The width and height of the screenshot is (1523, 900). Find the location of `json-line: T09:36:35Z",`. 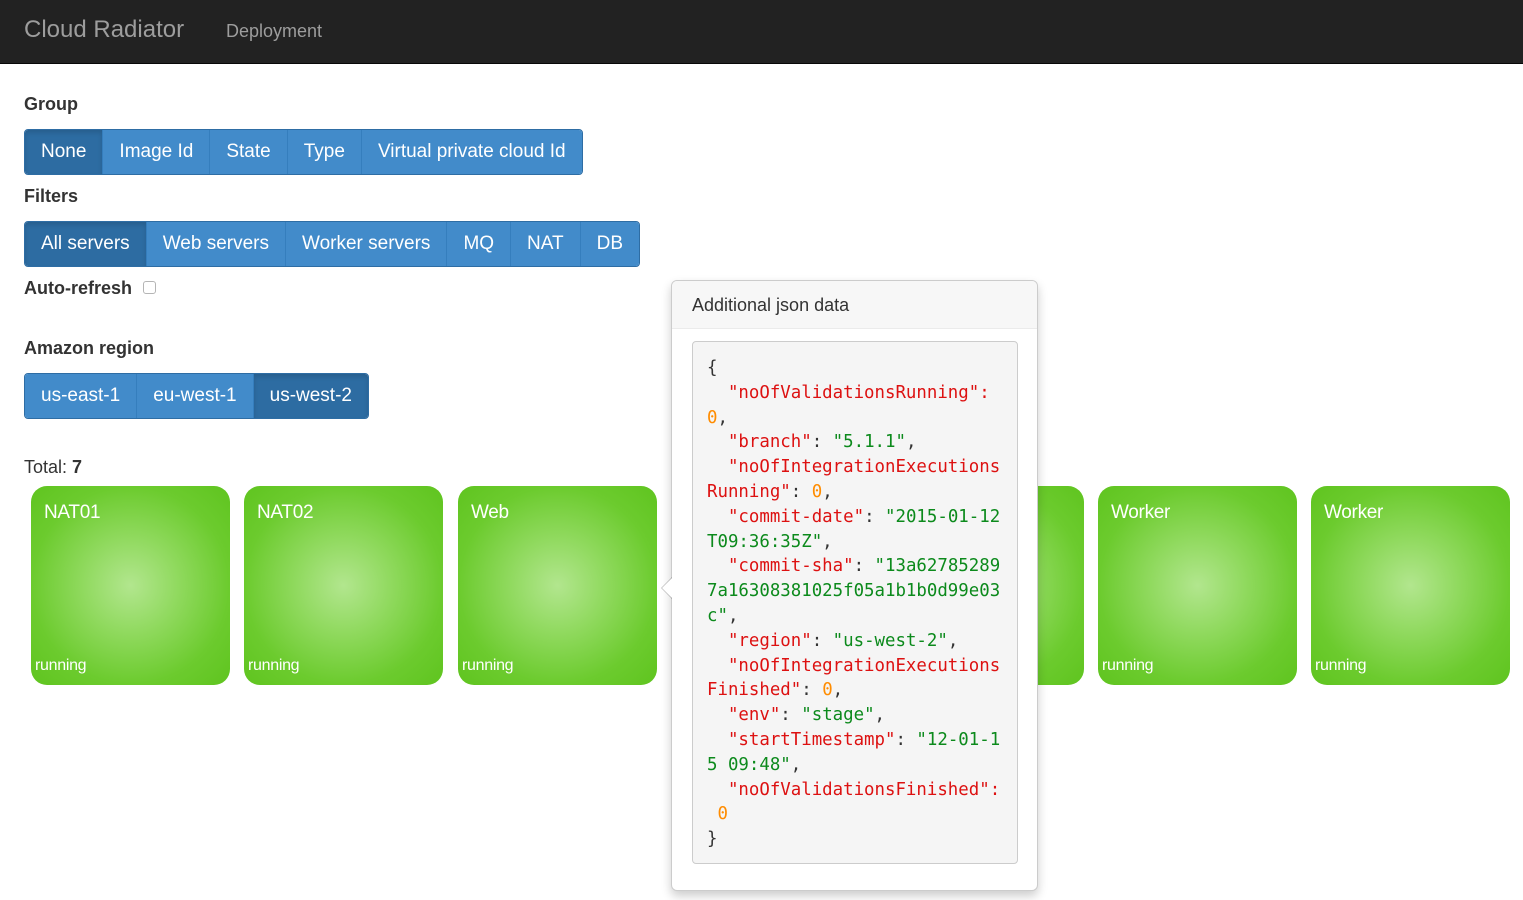

json-line: T09:36:35Z", is located at coordinates (862, 542).